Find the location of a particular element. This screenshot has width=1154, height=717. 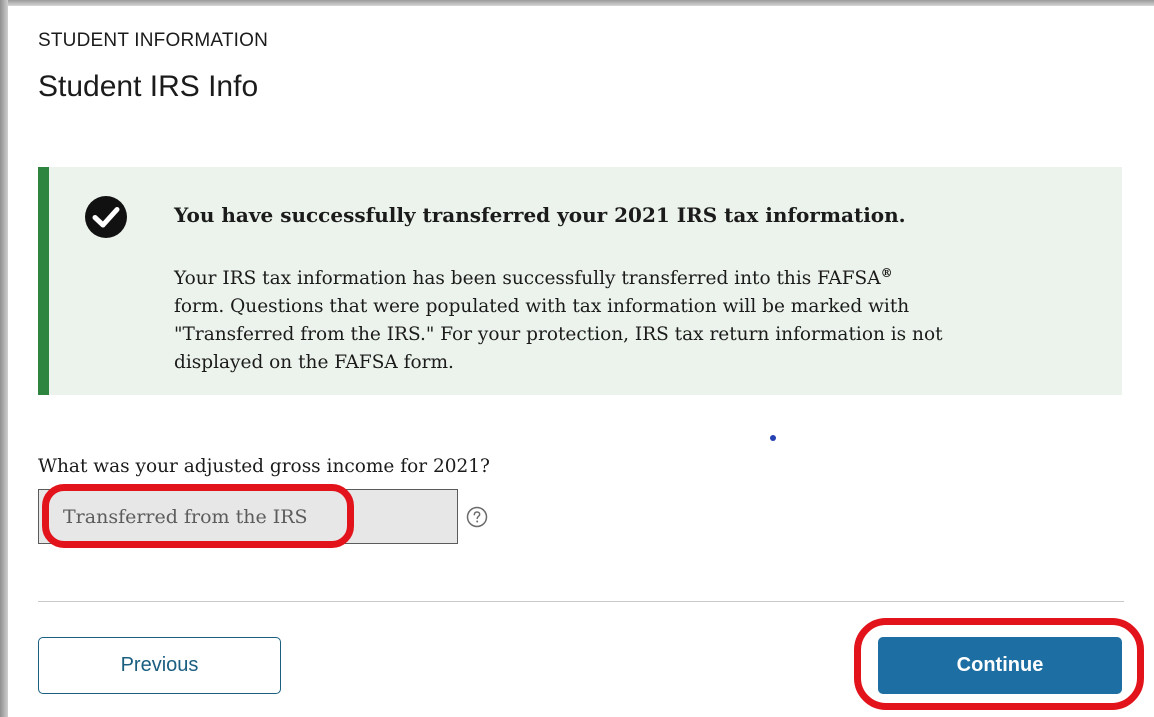

window-frame-left is located at coordinates (4, 358).